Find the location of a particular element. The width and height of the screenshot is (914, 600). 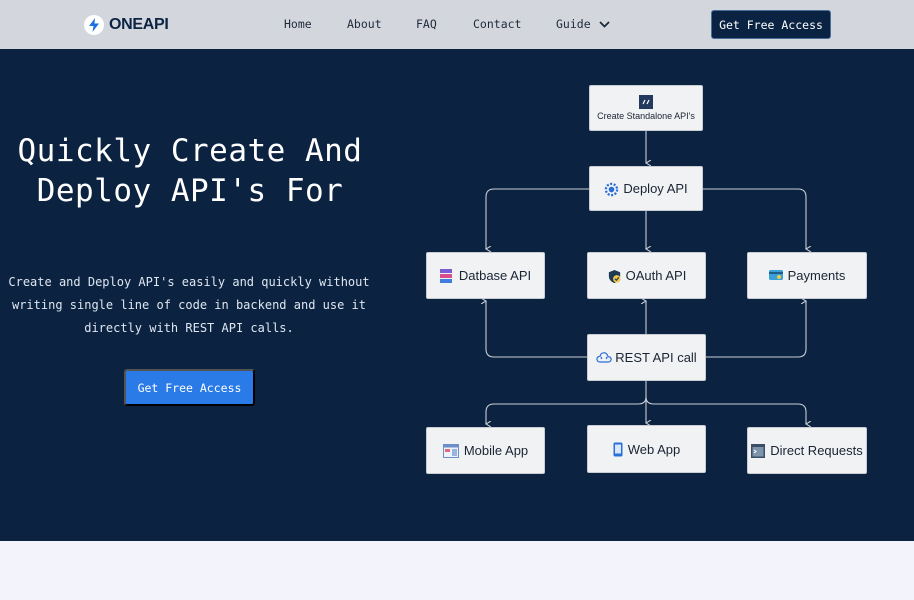

cloud-api-icon is located at coordinates (604, 358).